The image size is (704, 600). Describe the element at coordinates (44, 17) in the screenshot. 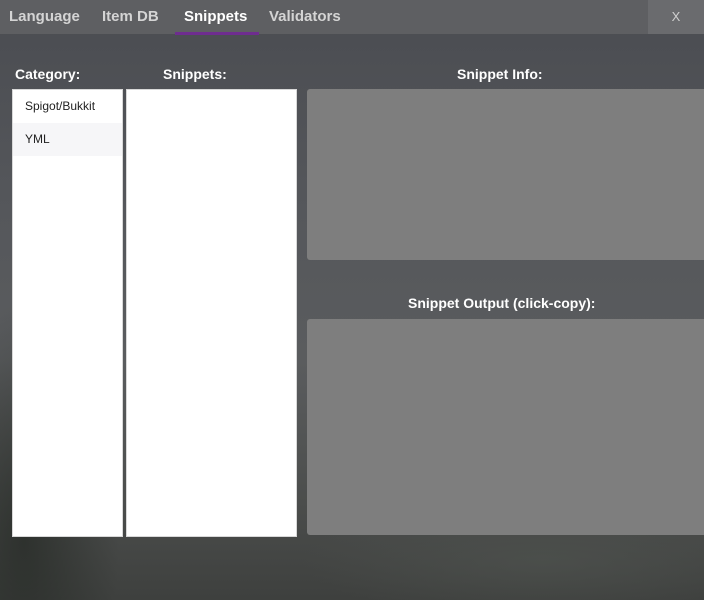

I see `tab-language: Language` at that location.